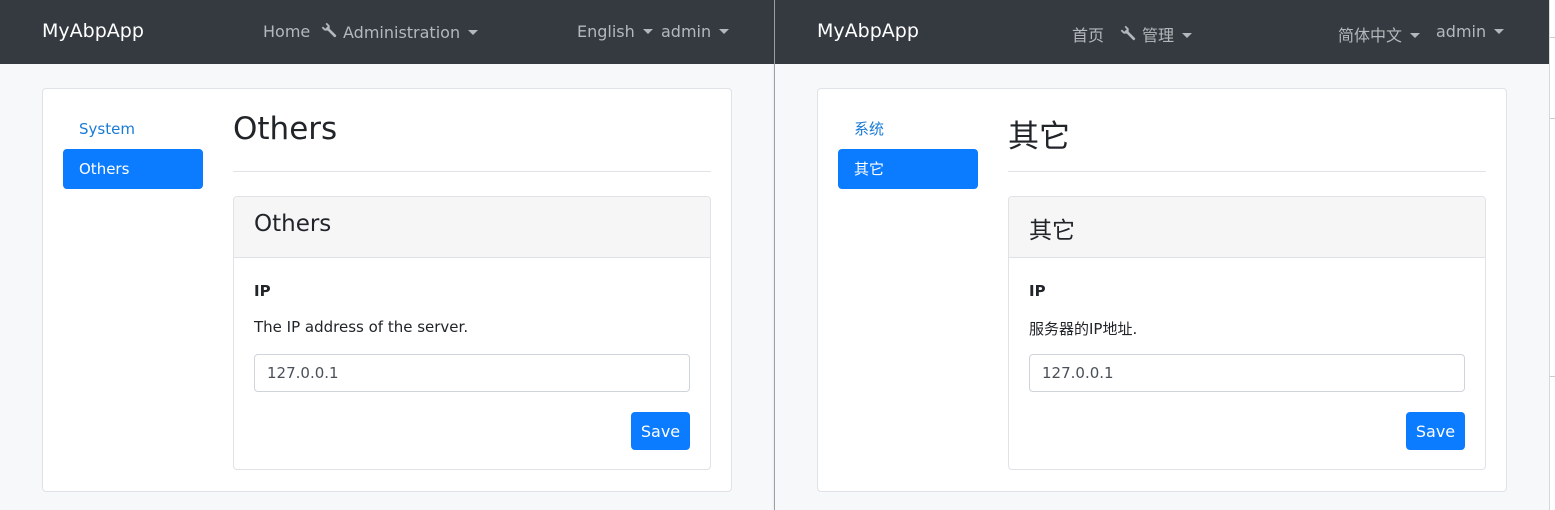  Describe the element at coordinates (1247, 227) in the screenshot. I see `panel-header: 其它` at that location.